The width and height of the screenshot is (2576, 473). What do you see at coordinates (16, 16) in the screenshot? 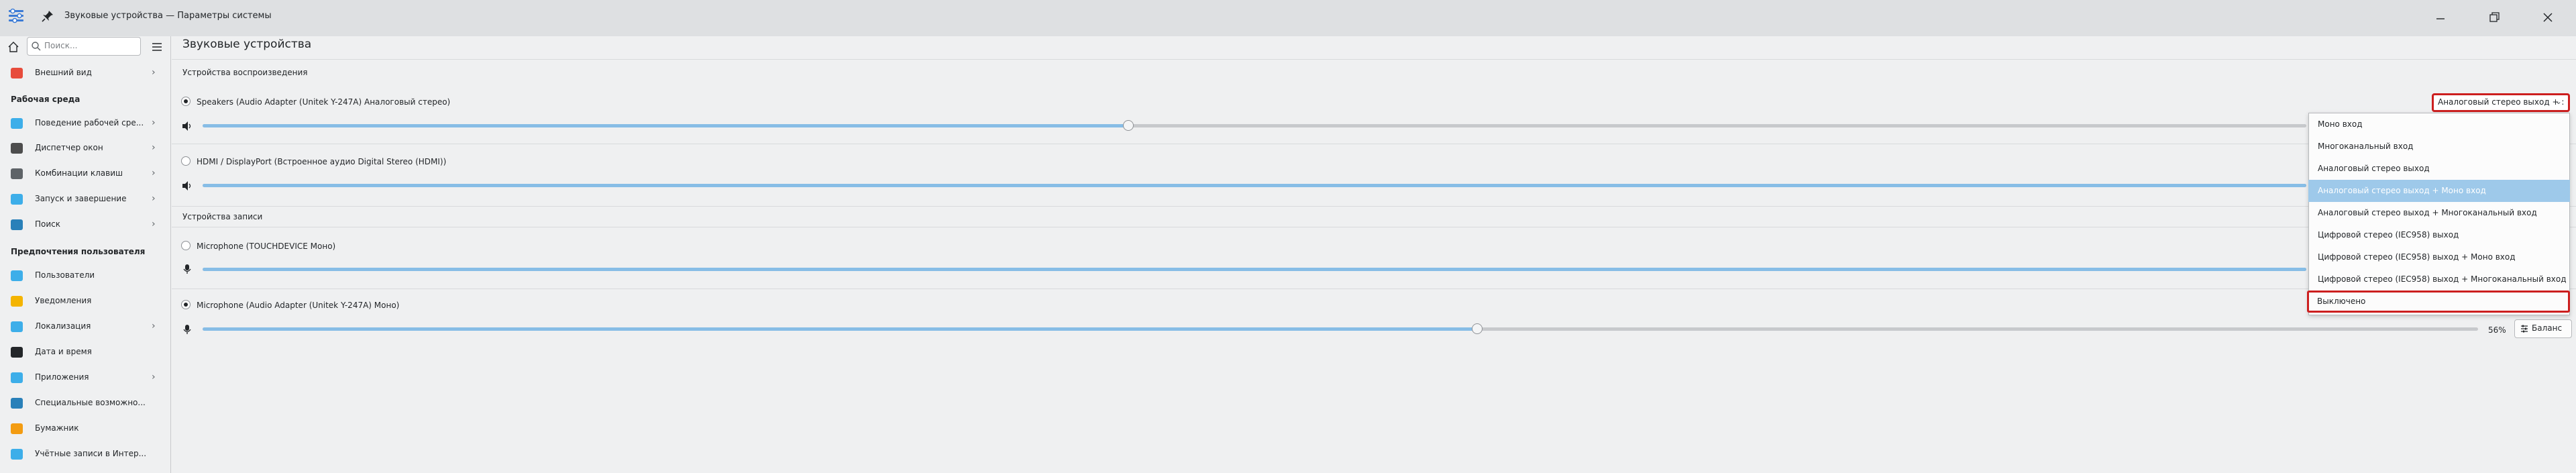
I see `settings-app-icon` at bounding box center [16, 16].